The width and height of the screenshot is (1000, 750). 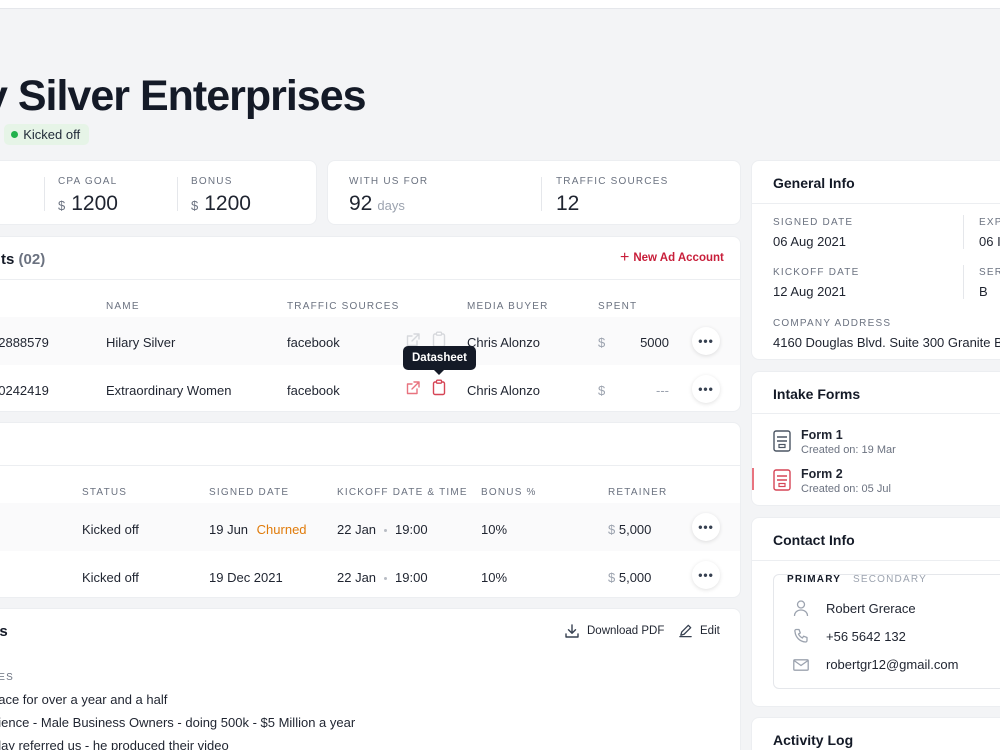 I want to click on note-line: pace for over a year and a half, so click(x=84, y=699).